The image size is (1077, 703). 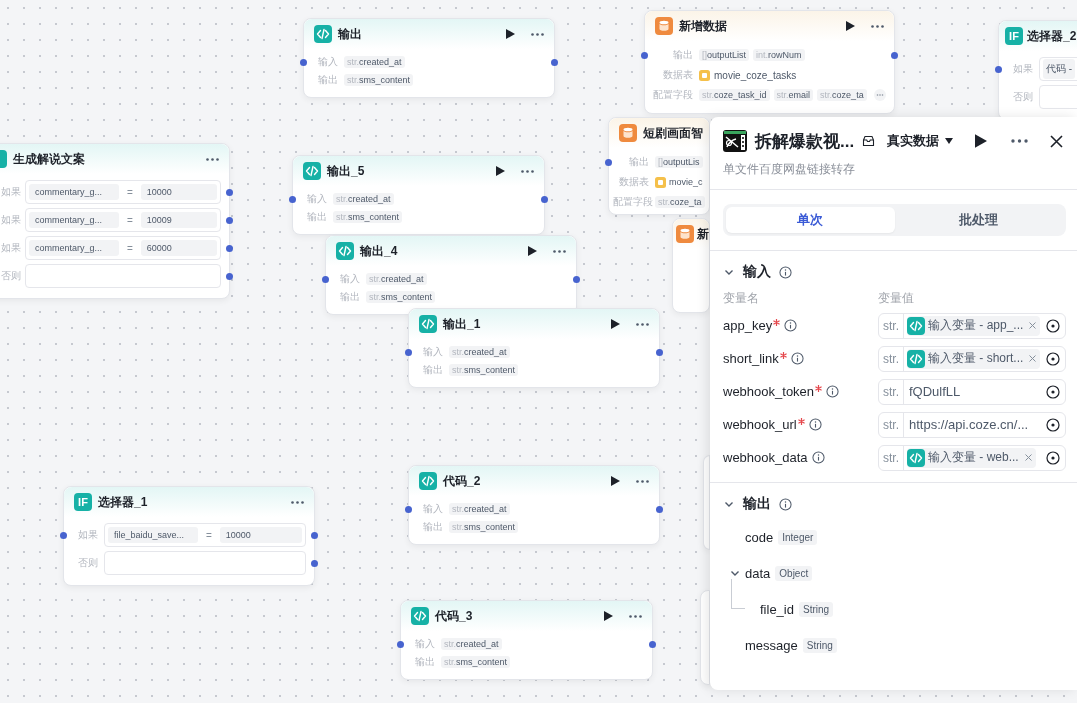 What do you see at coordinates (691, 234) in the screenshot?
I see `node-header: 新` at bounding box center [691, 234].